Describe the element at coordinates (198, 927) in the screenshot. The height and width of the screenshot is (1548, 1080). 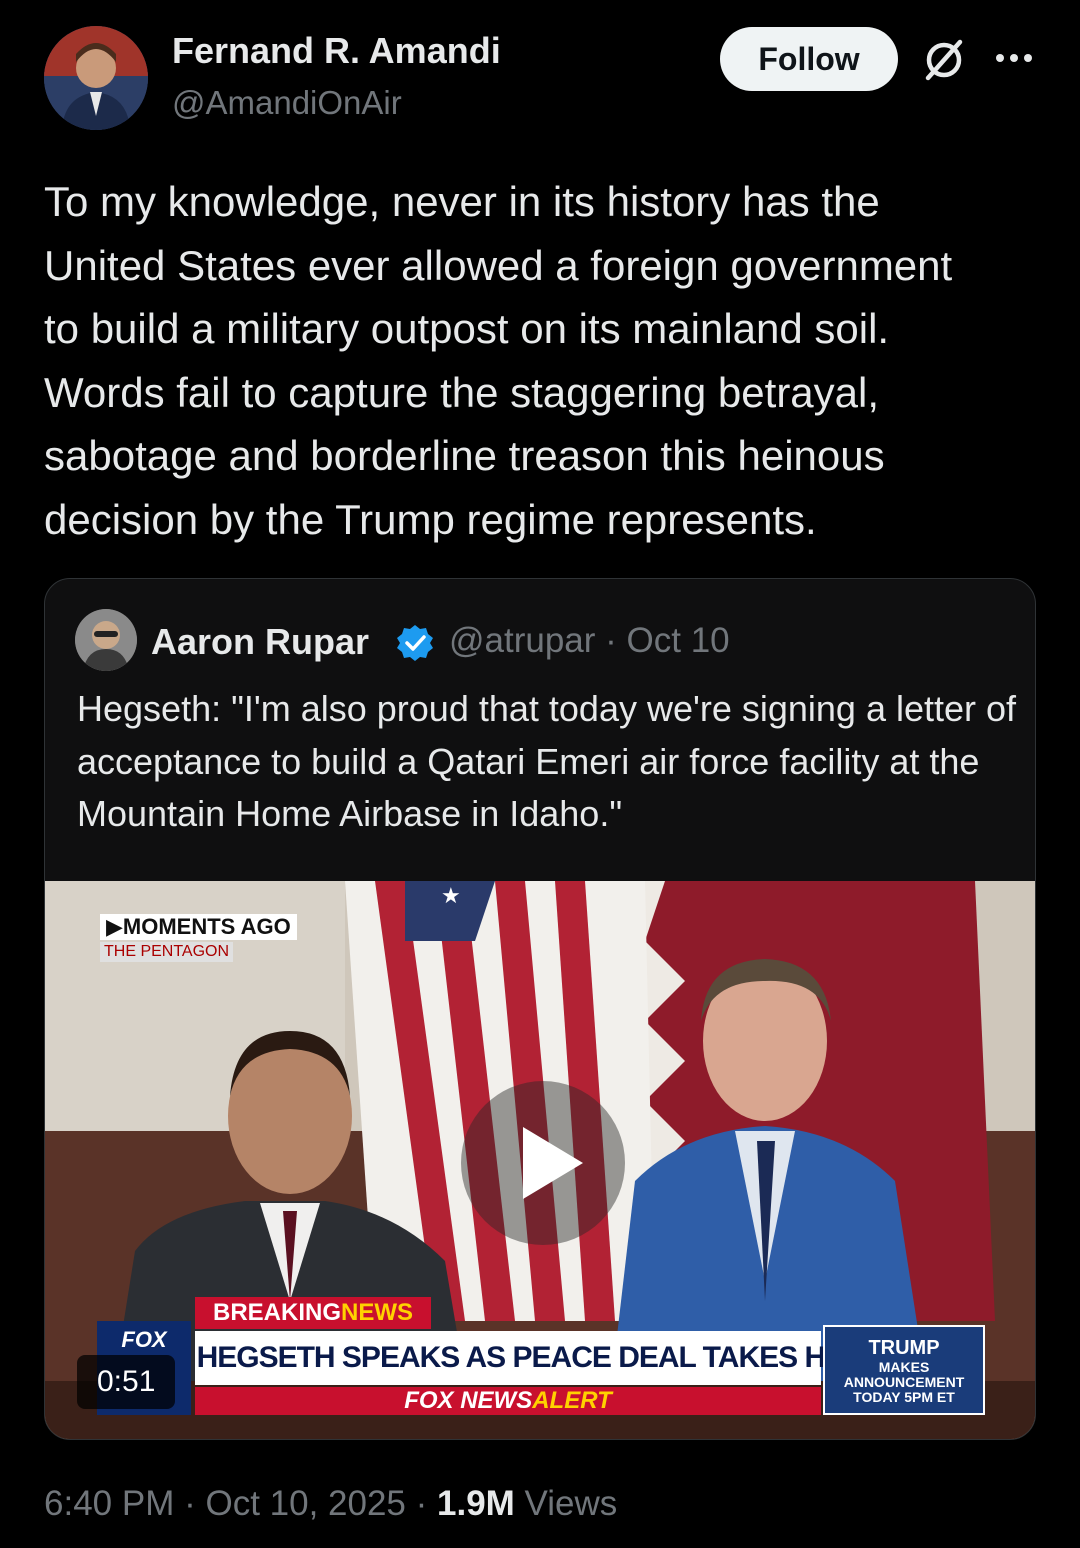
I see `chyron-tag: ▶MOMENTS AGO` at that location.